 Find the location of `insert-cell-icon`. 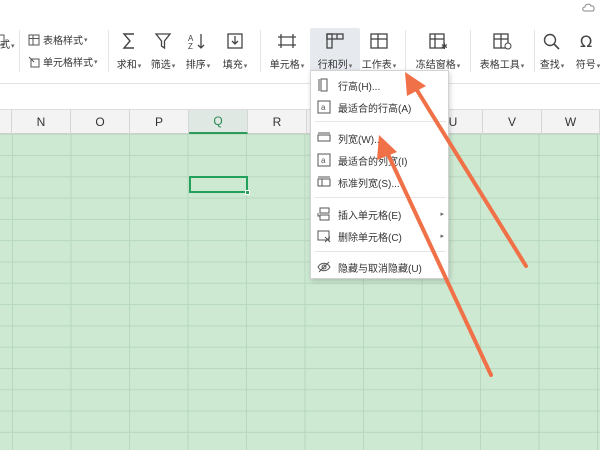

insert-cell-icon is located at coordinates (324, 214).